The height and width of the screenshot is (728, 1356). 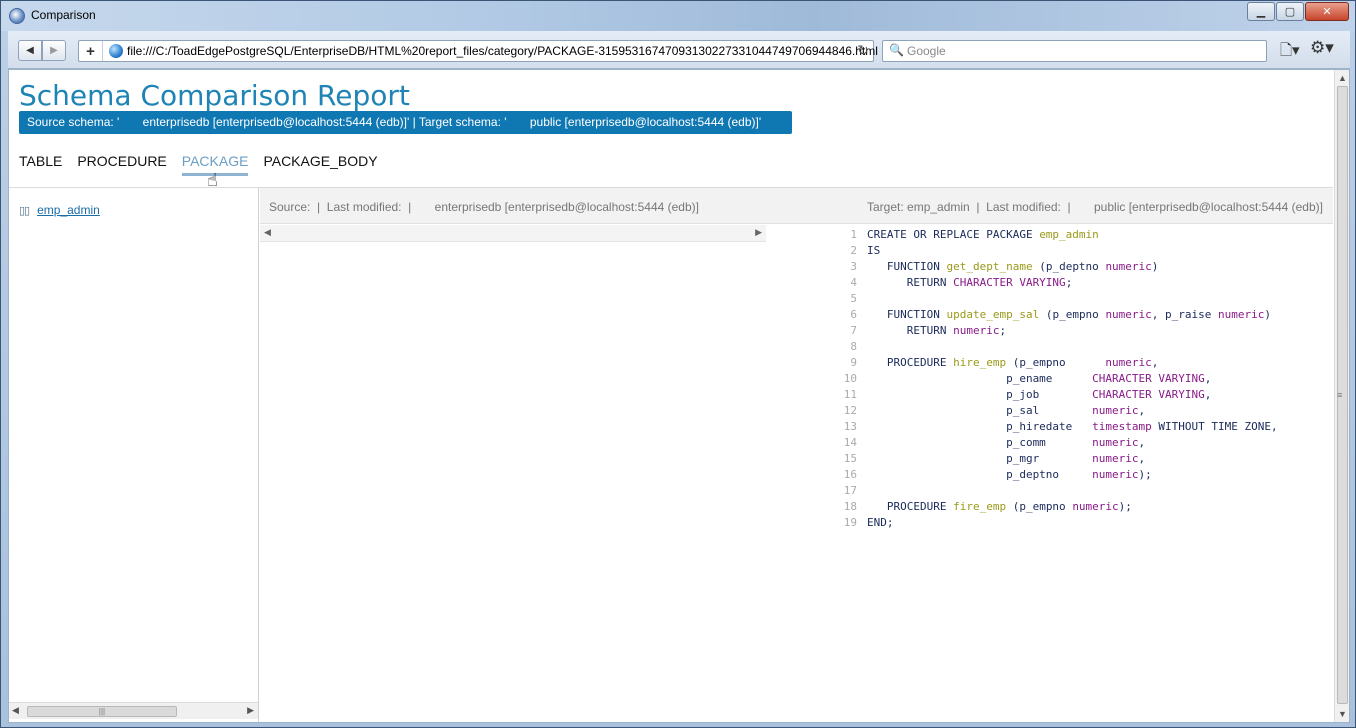 What do you see at coordinates (853, 282) in the screenshot?
I see `line-number: 4` at bounding box center [853, 282].